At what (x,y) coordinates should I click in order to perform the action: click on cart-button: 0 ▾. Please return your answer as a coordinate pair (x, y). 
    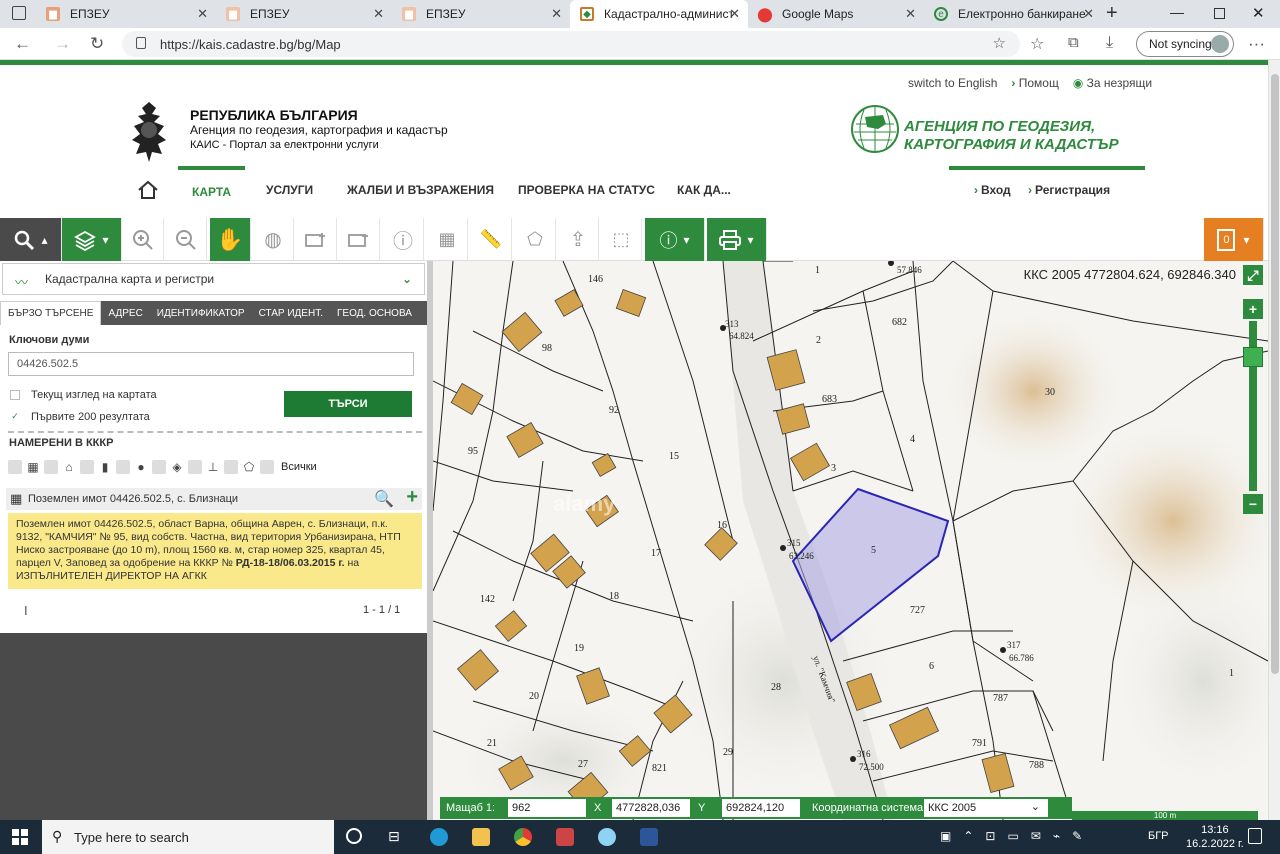
    Looking at the image, I should click on (1234, 239).